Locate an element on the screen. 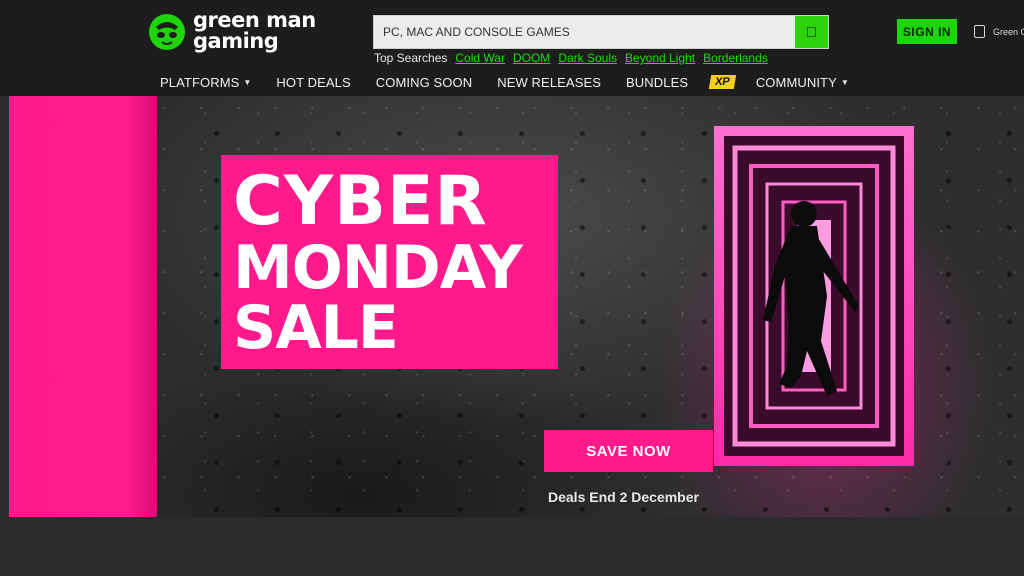 The width and height of the screenshot is (1024, 576). green-man-logo-icon is located at coordinates (167, 32).